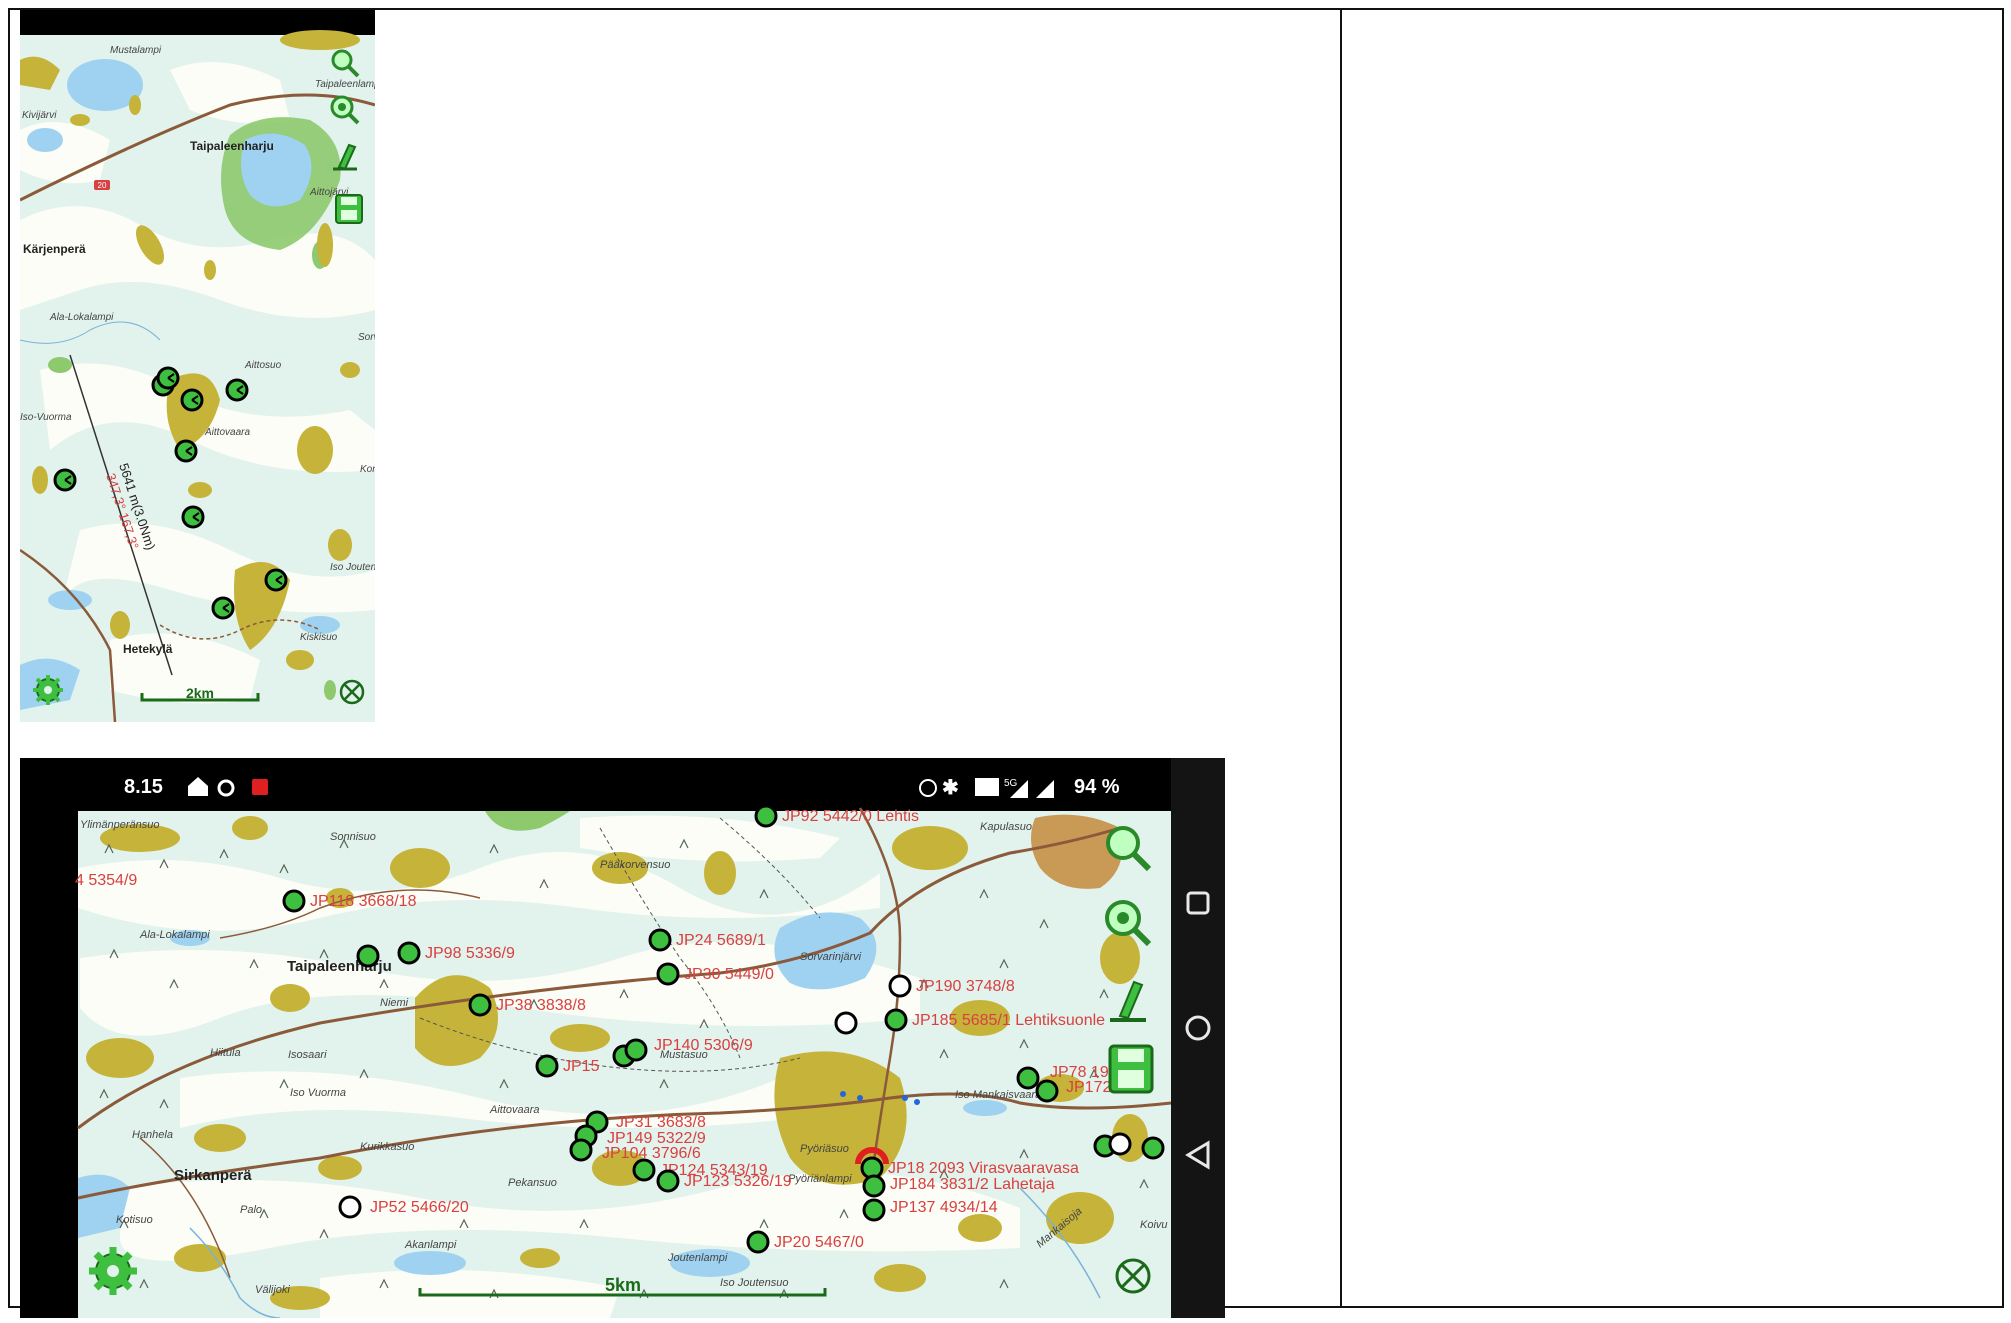 The height and width of the screenshot is (1323, 2011). I want to click on svg-text: JP185 5685/1 Lehtiksuonle, so click(1008, 1020).